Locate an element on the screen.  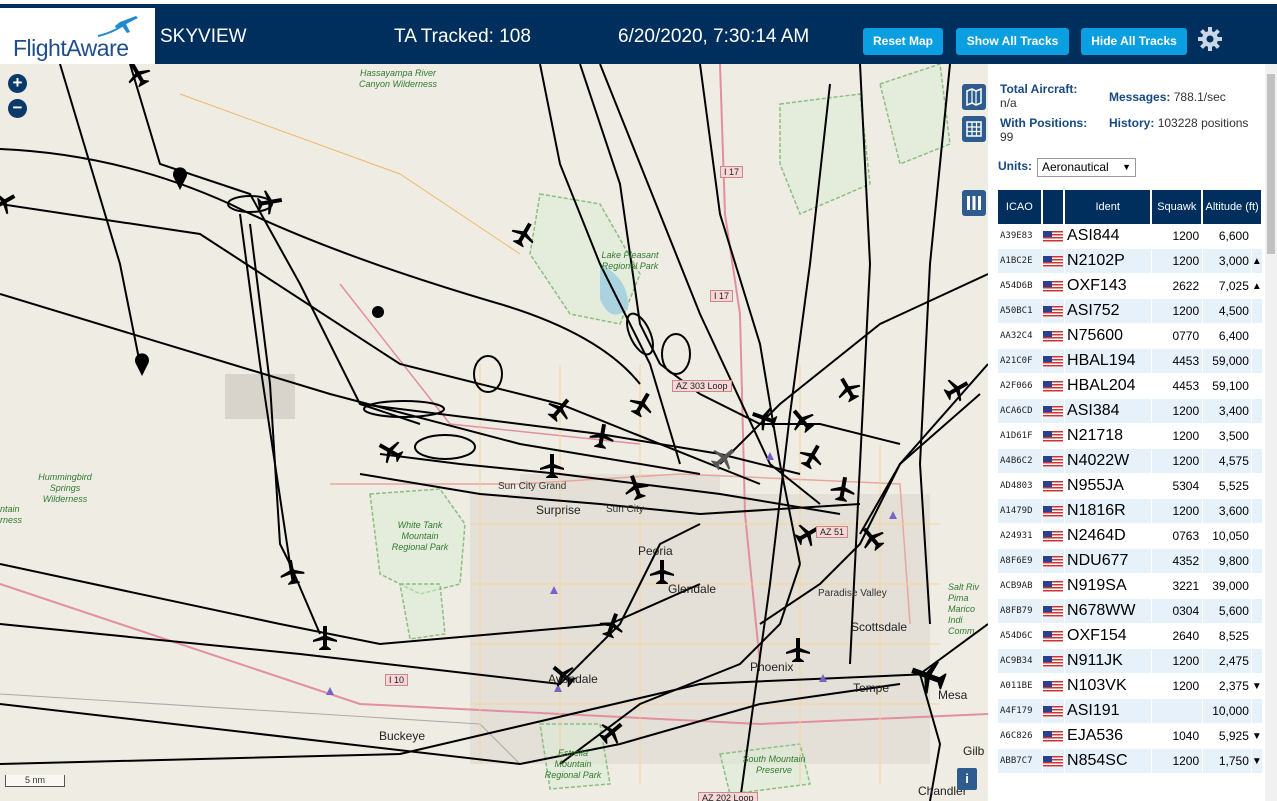
col-header-flag is located at coordinates (1054, 207).